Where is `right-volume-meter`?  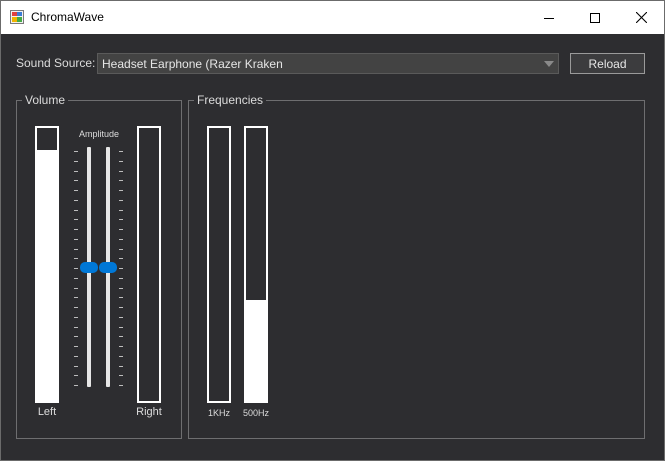 right-volume-meter is located at coordinates (149, 264).